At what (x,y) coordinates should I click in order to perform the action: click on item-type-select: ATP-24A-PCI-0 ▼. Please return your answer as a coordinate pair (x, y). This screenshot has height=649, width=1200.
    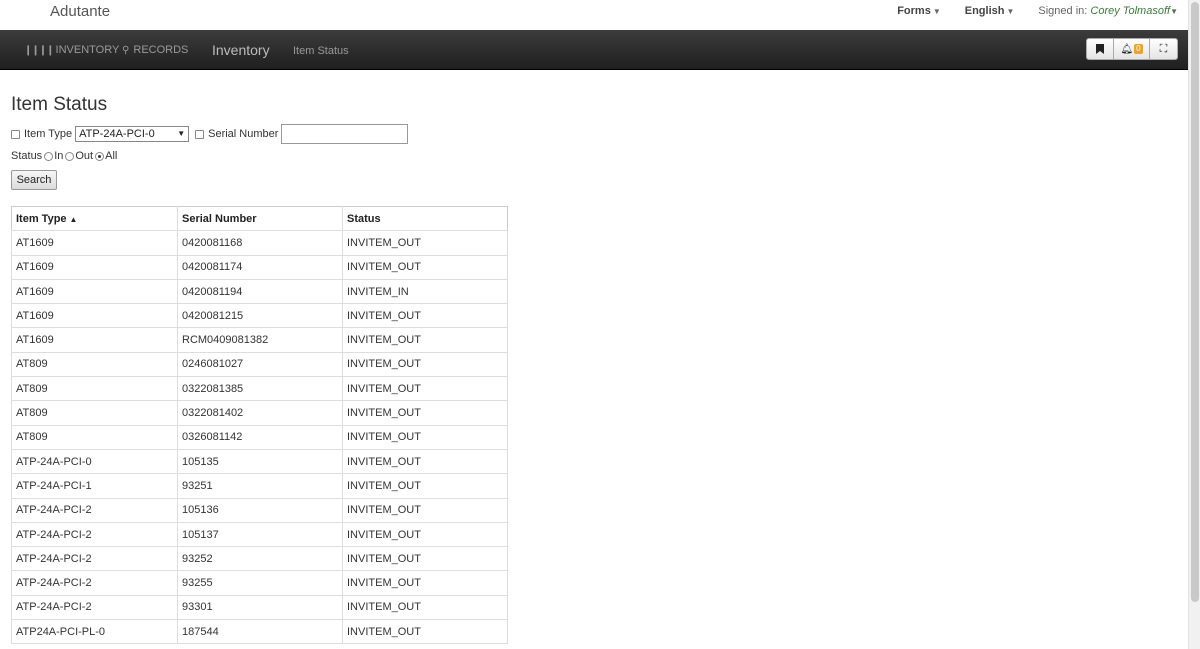
    Looking at the image, I should click on (132, 134).